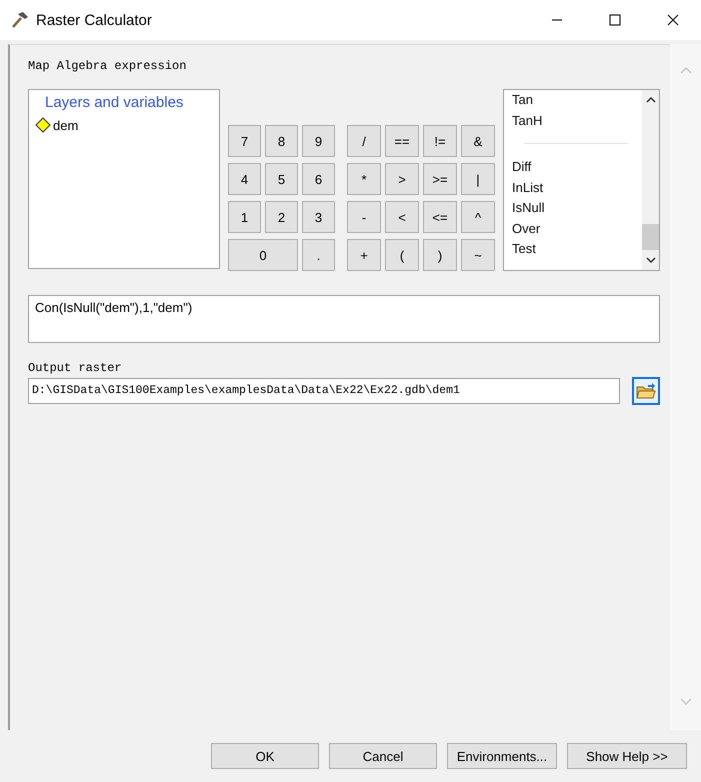  I want to click on function-item: IsNull, so click(573, 208).